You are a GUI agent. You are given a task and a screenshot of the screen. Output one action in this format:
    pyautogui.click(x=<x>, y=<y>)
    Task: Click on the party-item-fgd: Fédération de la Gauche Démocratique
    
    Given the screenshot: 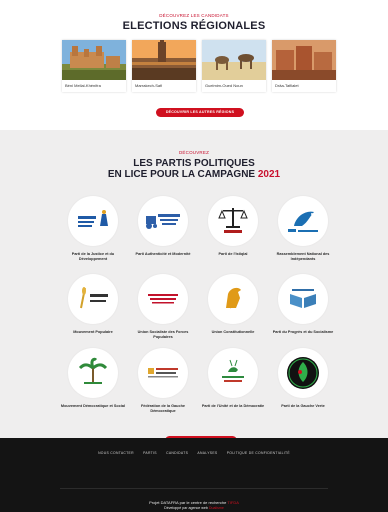 What is the action you would take?
    pyautogui.click(x=163, y=380)
    